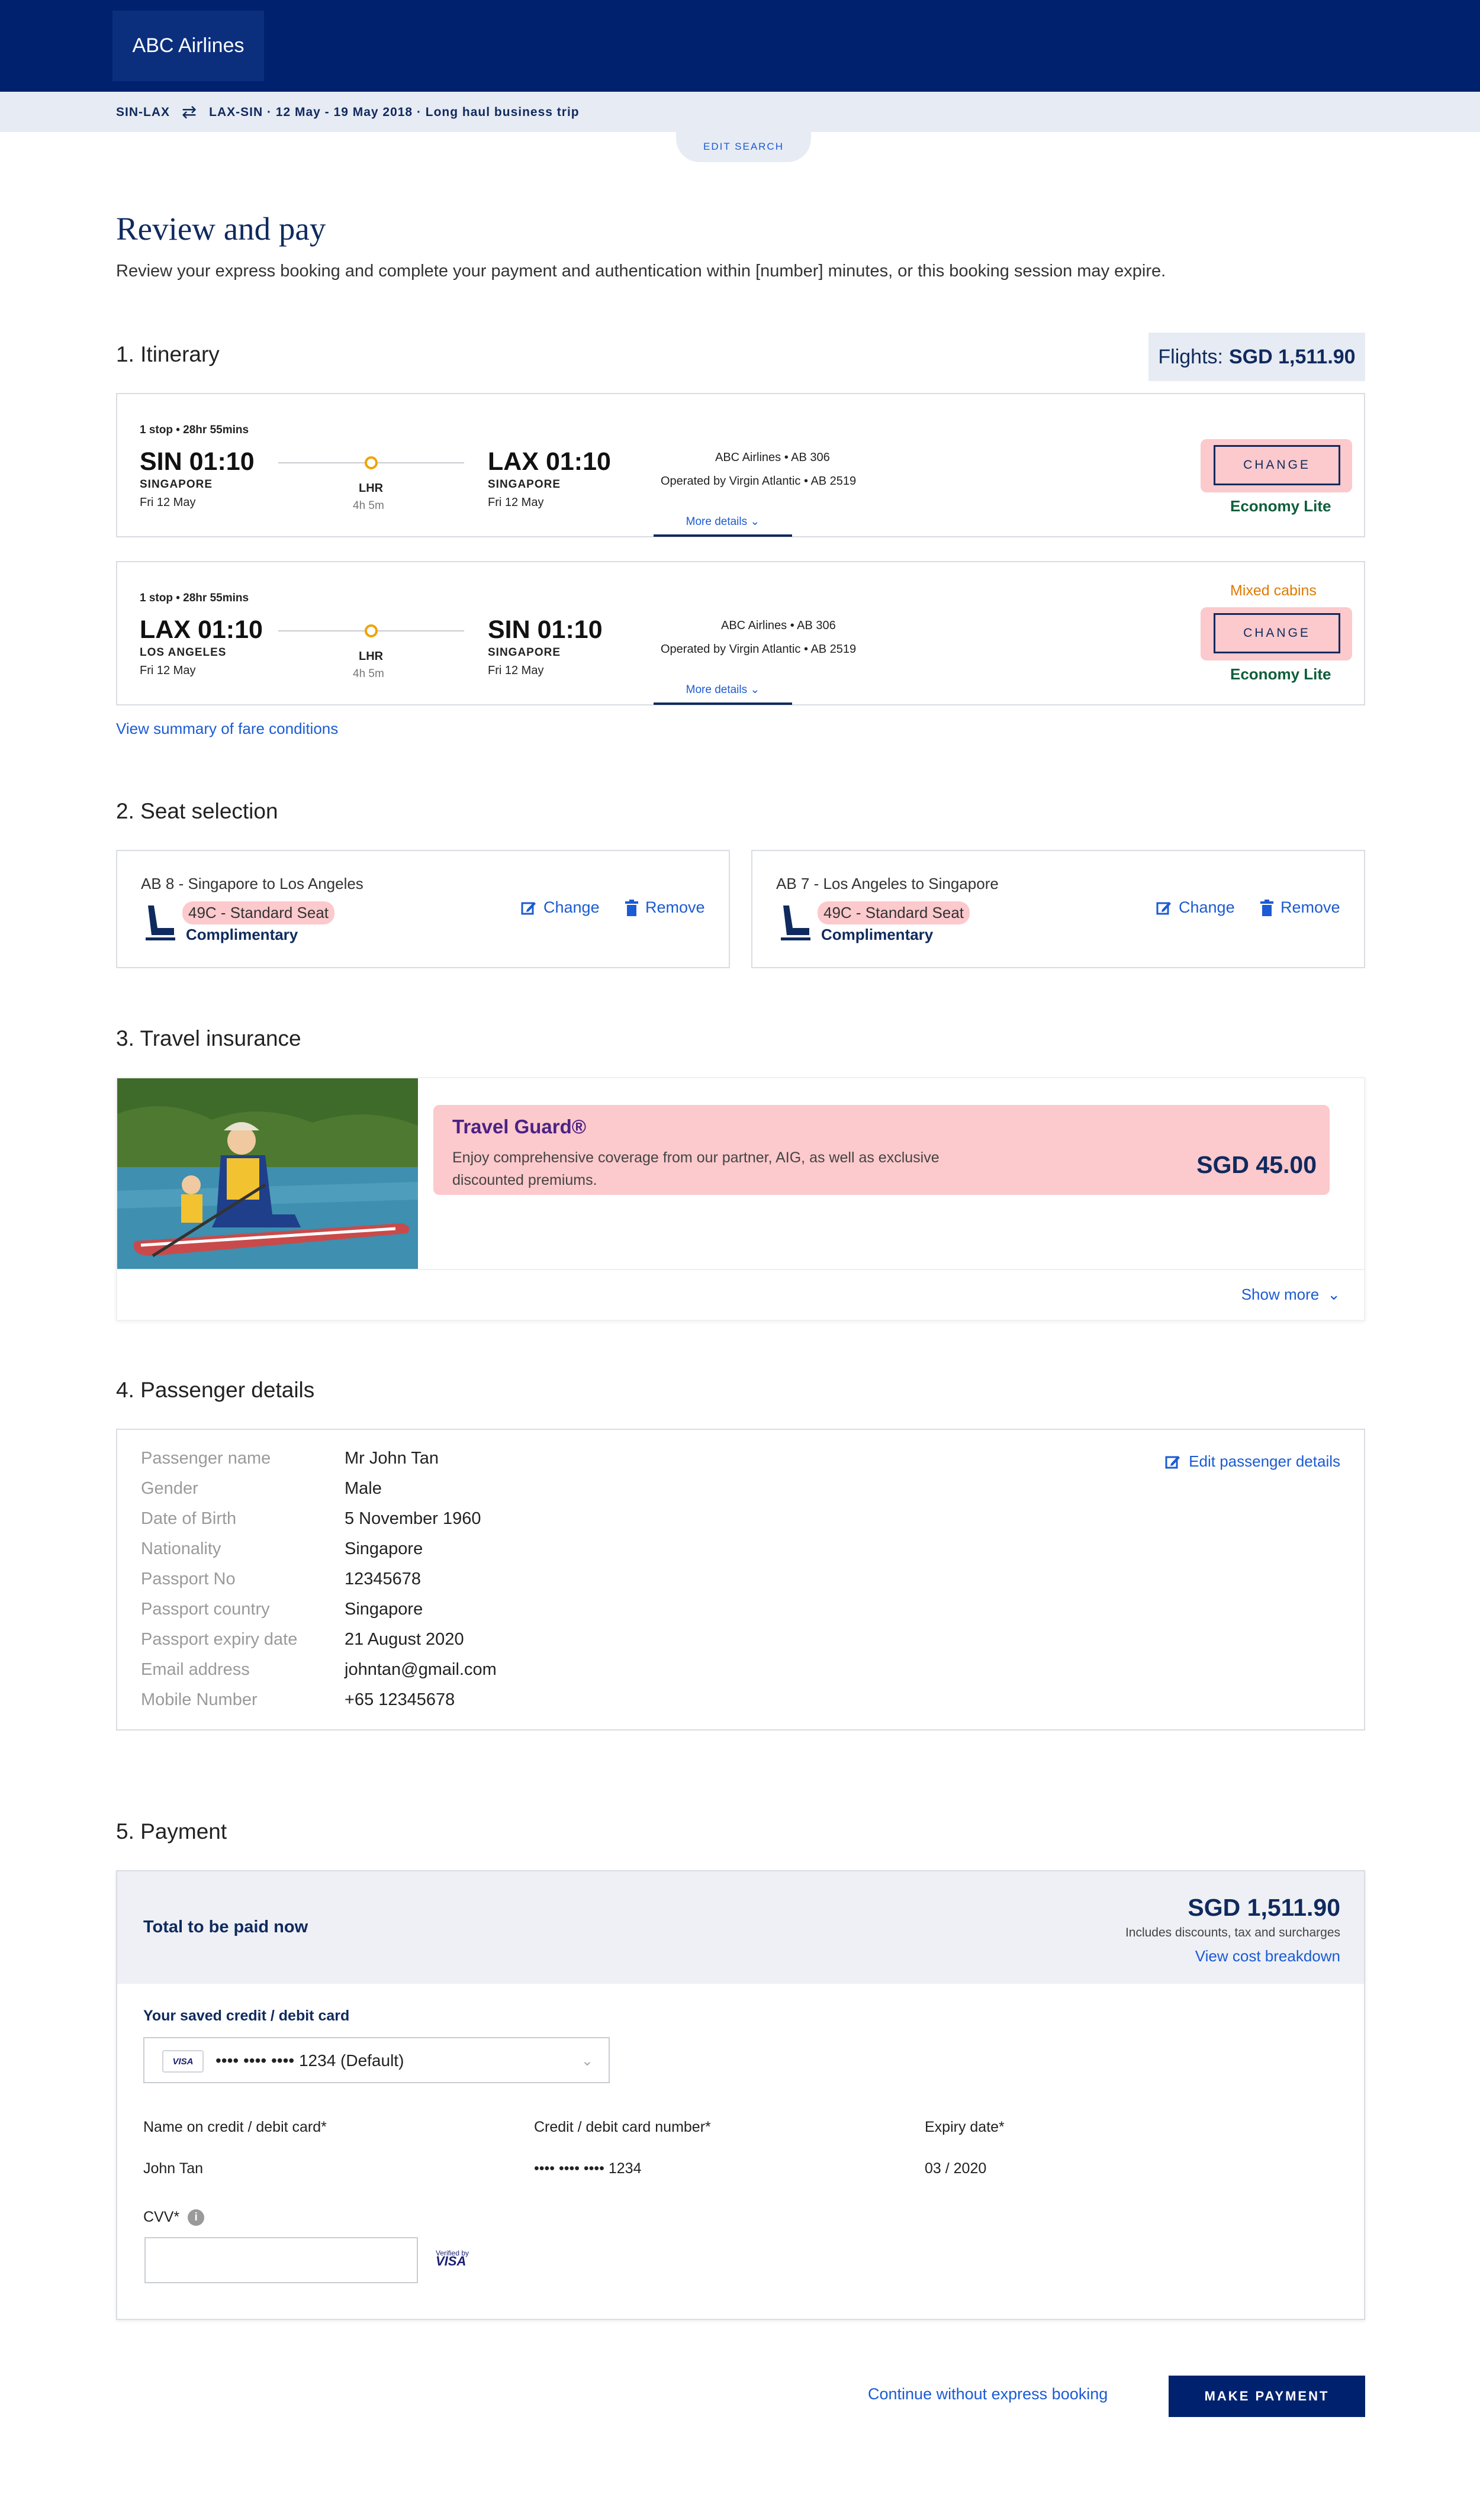 Image resolution: width=1480 pixels, height=2520 pixels. I want to click on seat-price: Complimentary, so click(242, 934).